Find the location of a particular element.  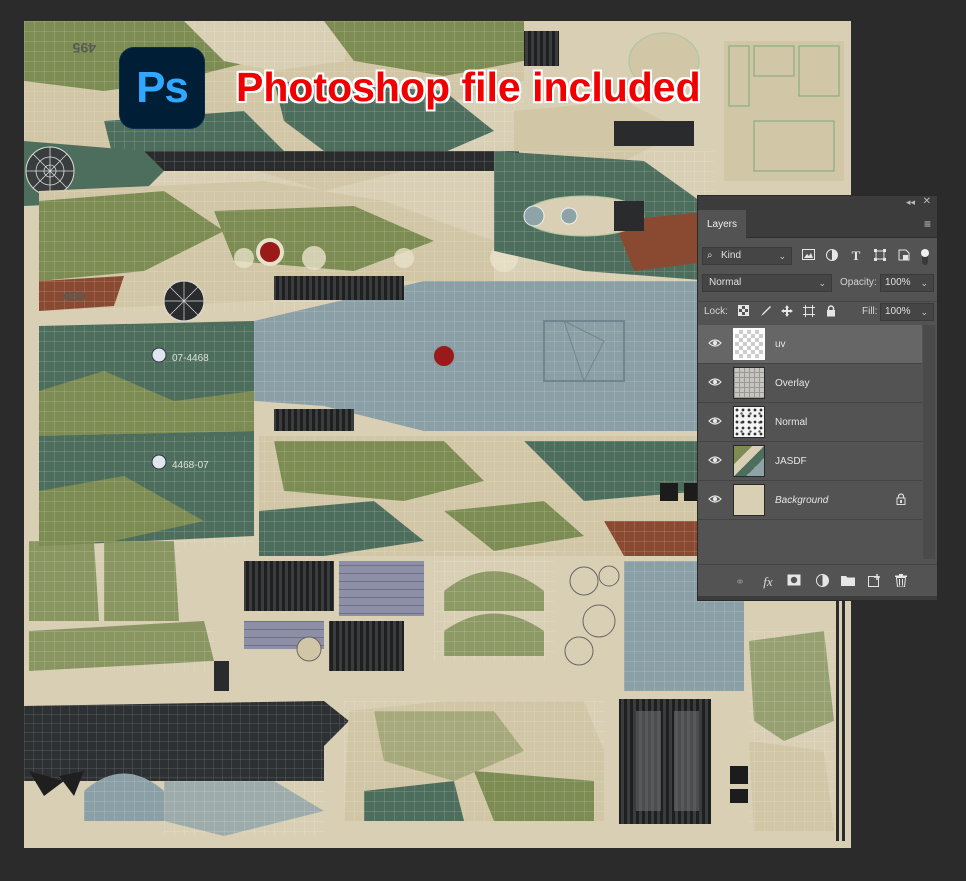

wheel-parts is located at coordinates (527, 608).